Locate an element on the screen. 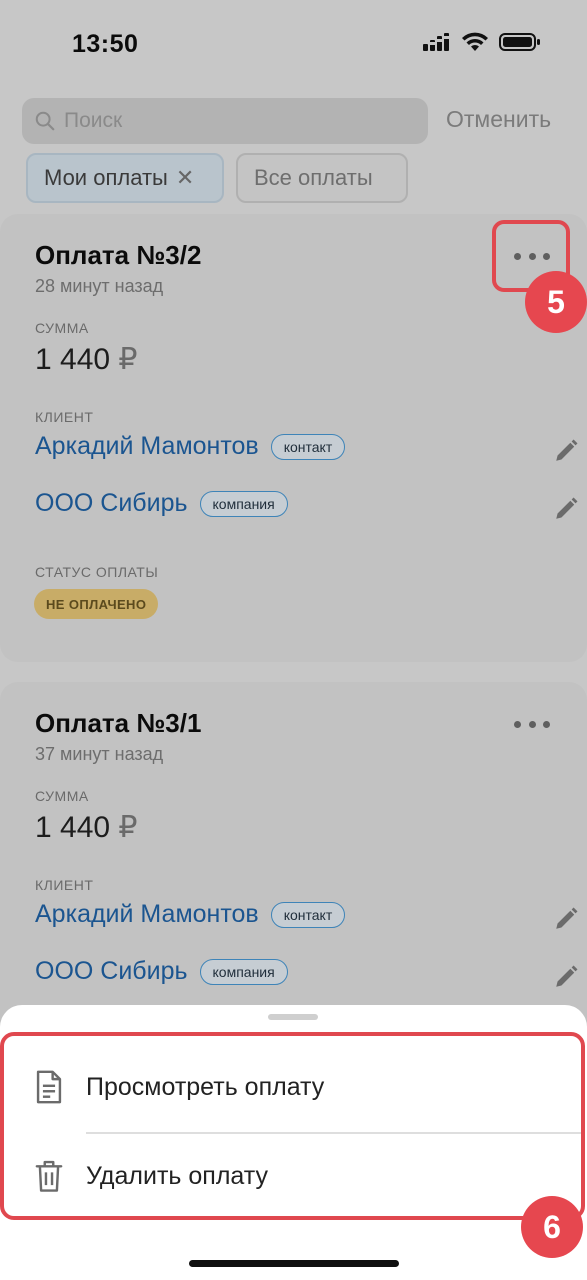 This screenshot has height=1280, width=587. filter-chip-my-payments: Мои оплаты ✕ is located at coordinates (125, 178).